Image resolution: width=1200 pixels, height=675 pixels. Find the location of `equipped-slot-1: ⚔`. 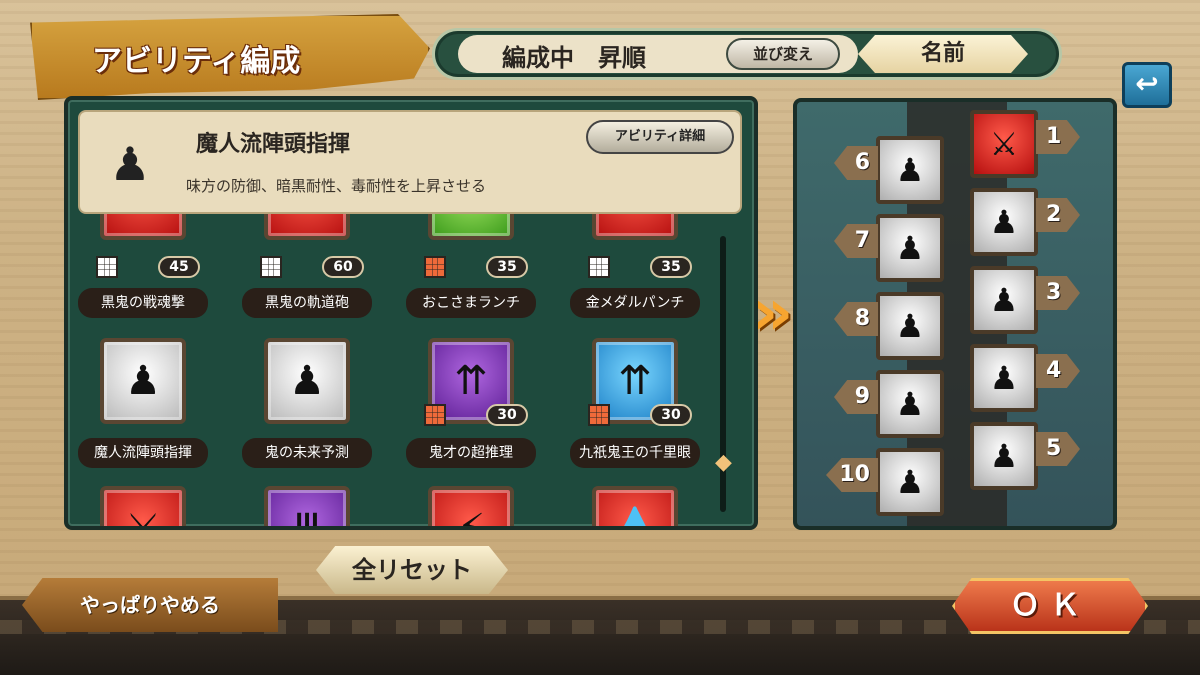

equipped-slot-1: ⚔ is located at coordinates (1004, 144).